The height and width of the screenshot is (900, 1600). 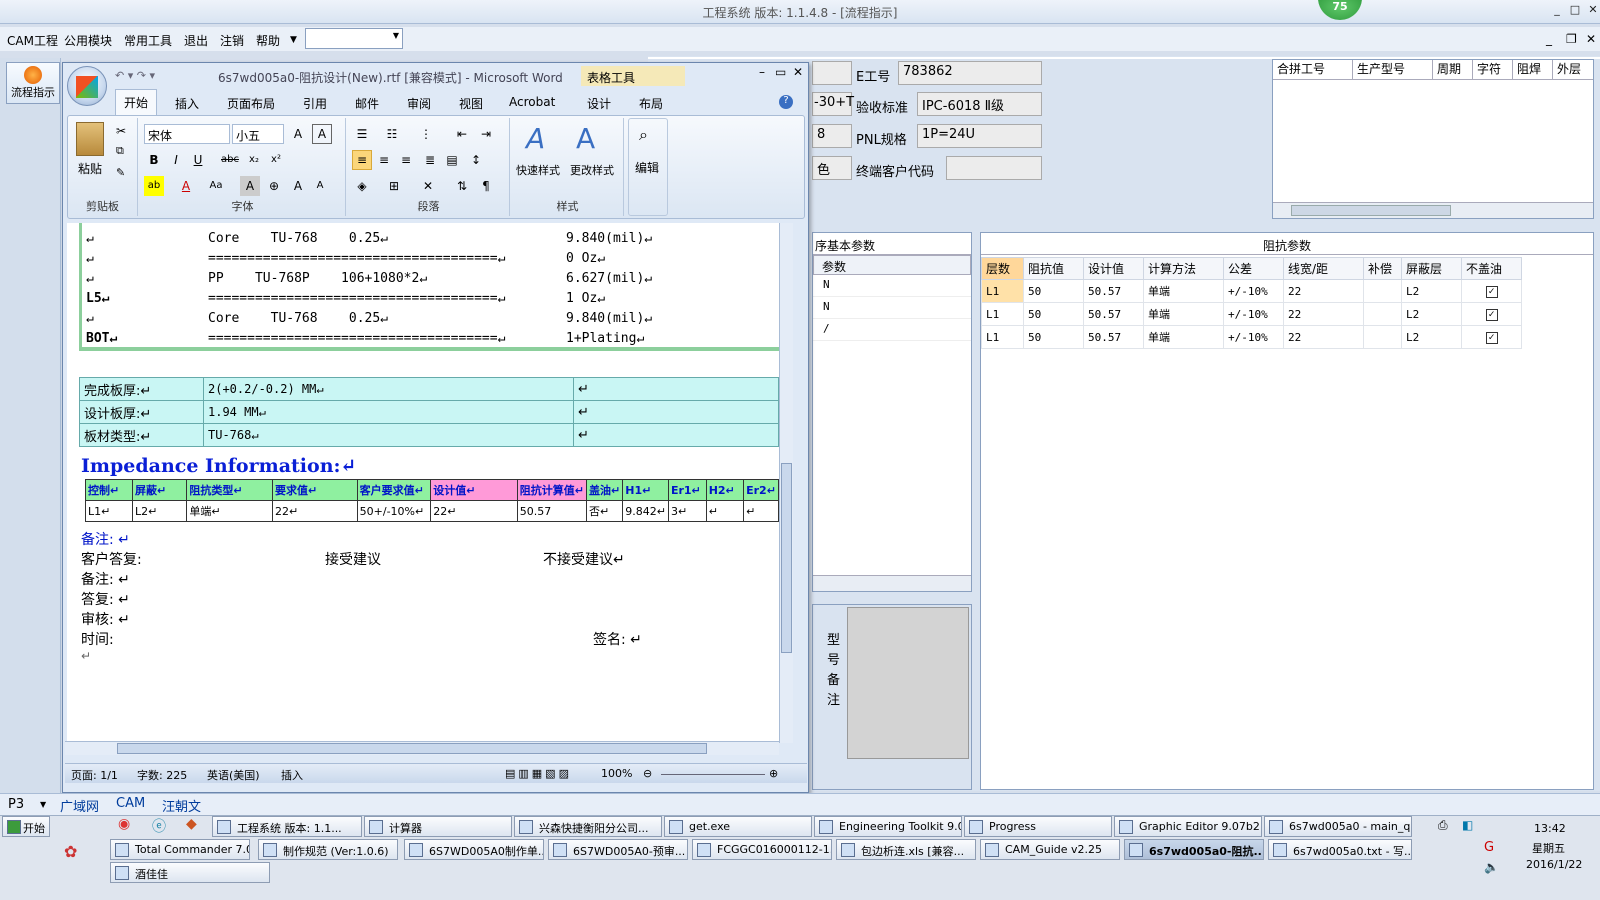 What do you see at coordinates (486, 134) in the screenshot?
I see `increase-indent-icon: ⇥` at bounding box center [486, 134].